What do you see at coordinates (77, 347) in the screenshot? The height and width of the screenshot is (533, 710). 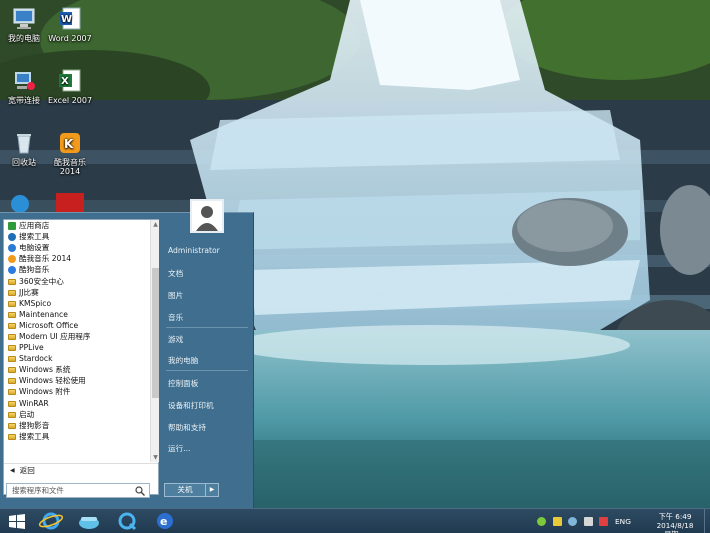 I see `program-item: PPLive` at bounding box center [77, 347].